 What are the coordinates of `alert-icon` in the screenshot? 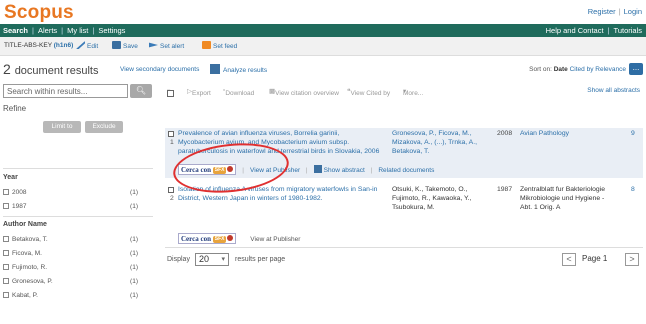 It's located at (153, 45).